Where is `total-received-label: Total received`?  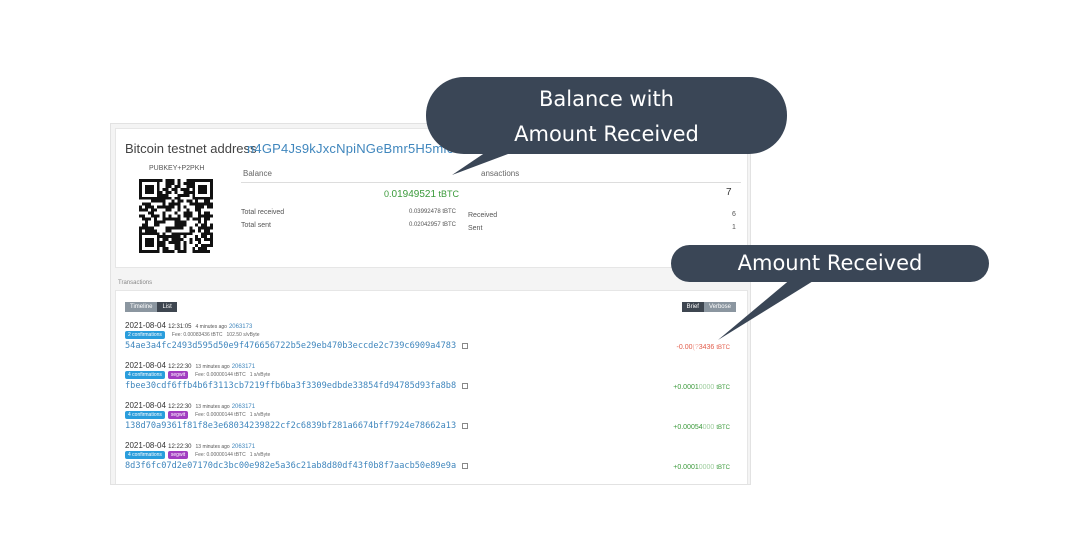
total-received-label: Total received is located at coordinates (263, 212).